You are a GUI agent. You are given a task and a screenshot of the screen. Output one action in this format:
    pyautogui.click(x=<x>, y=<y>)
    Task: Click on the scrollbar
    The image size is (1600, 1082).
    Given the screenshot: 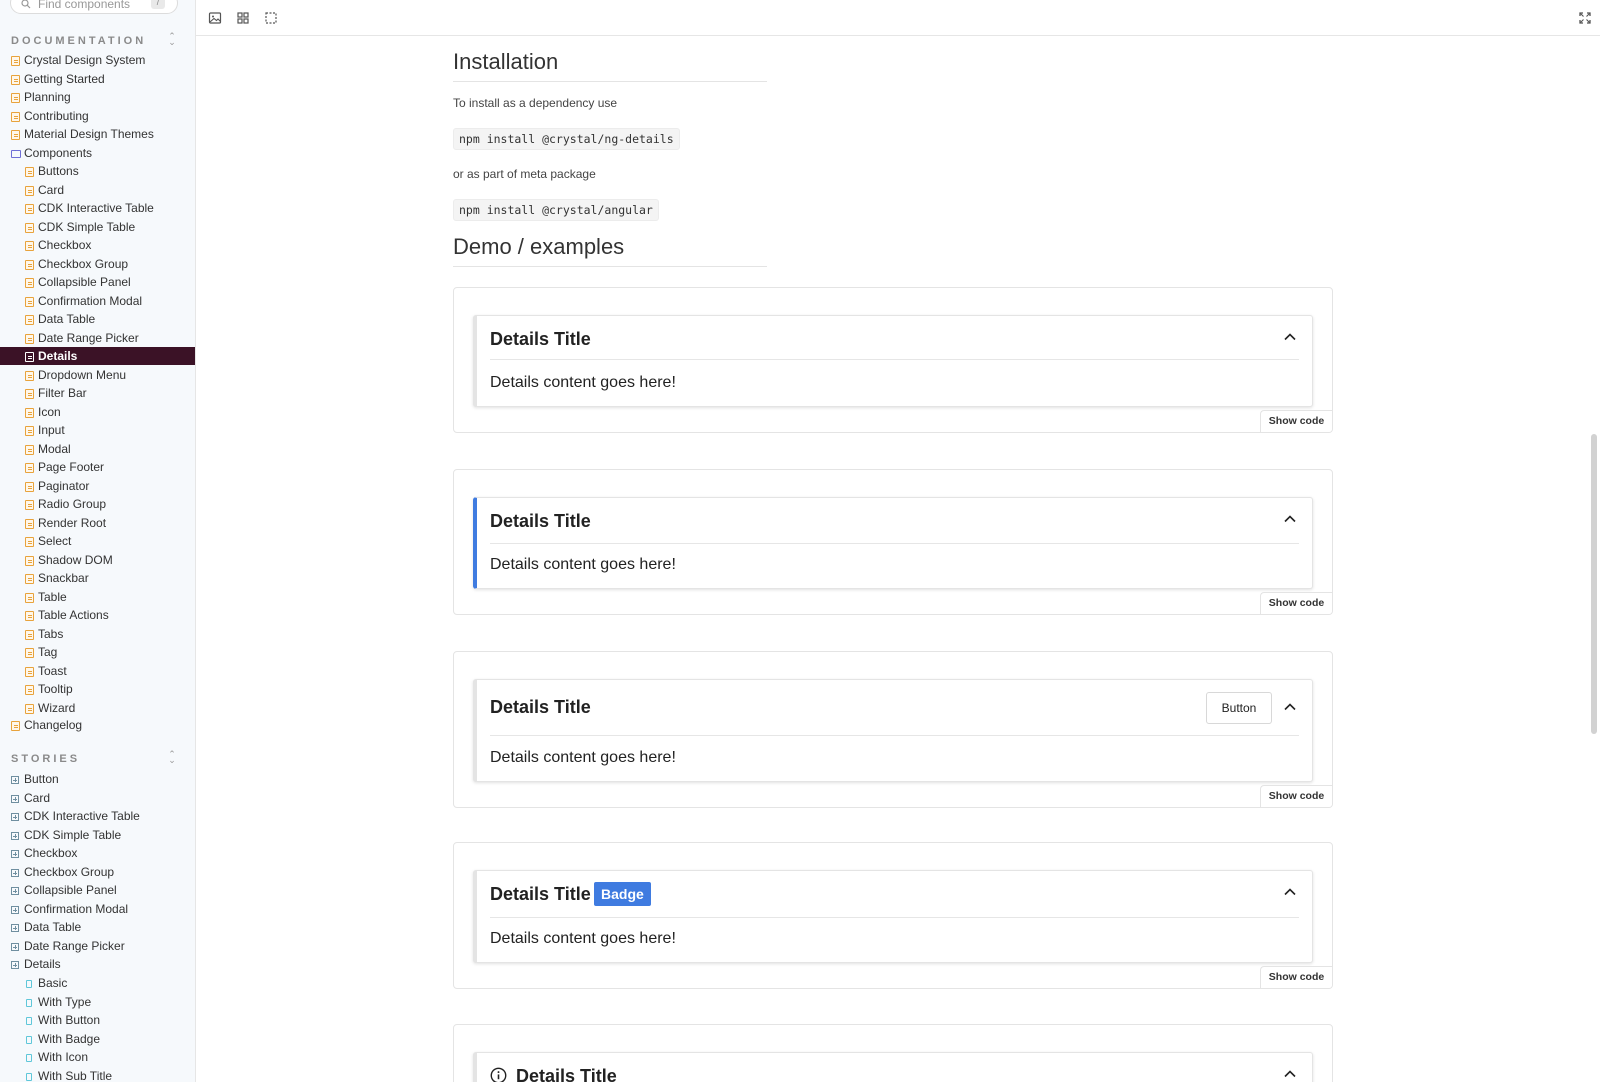 What is the action you would take?
    pyautogui.click(x=1593, y=559)
    